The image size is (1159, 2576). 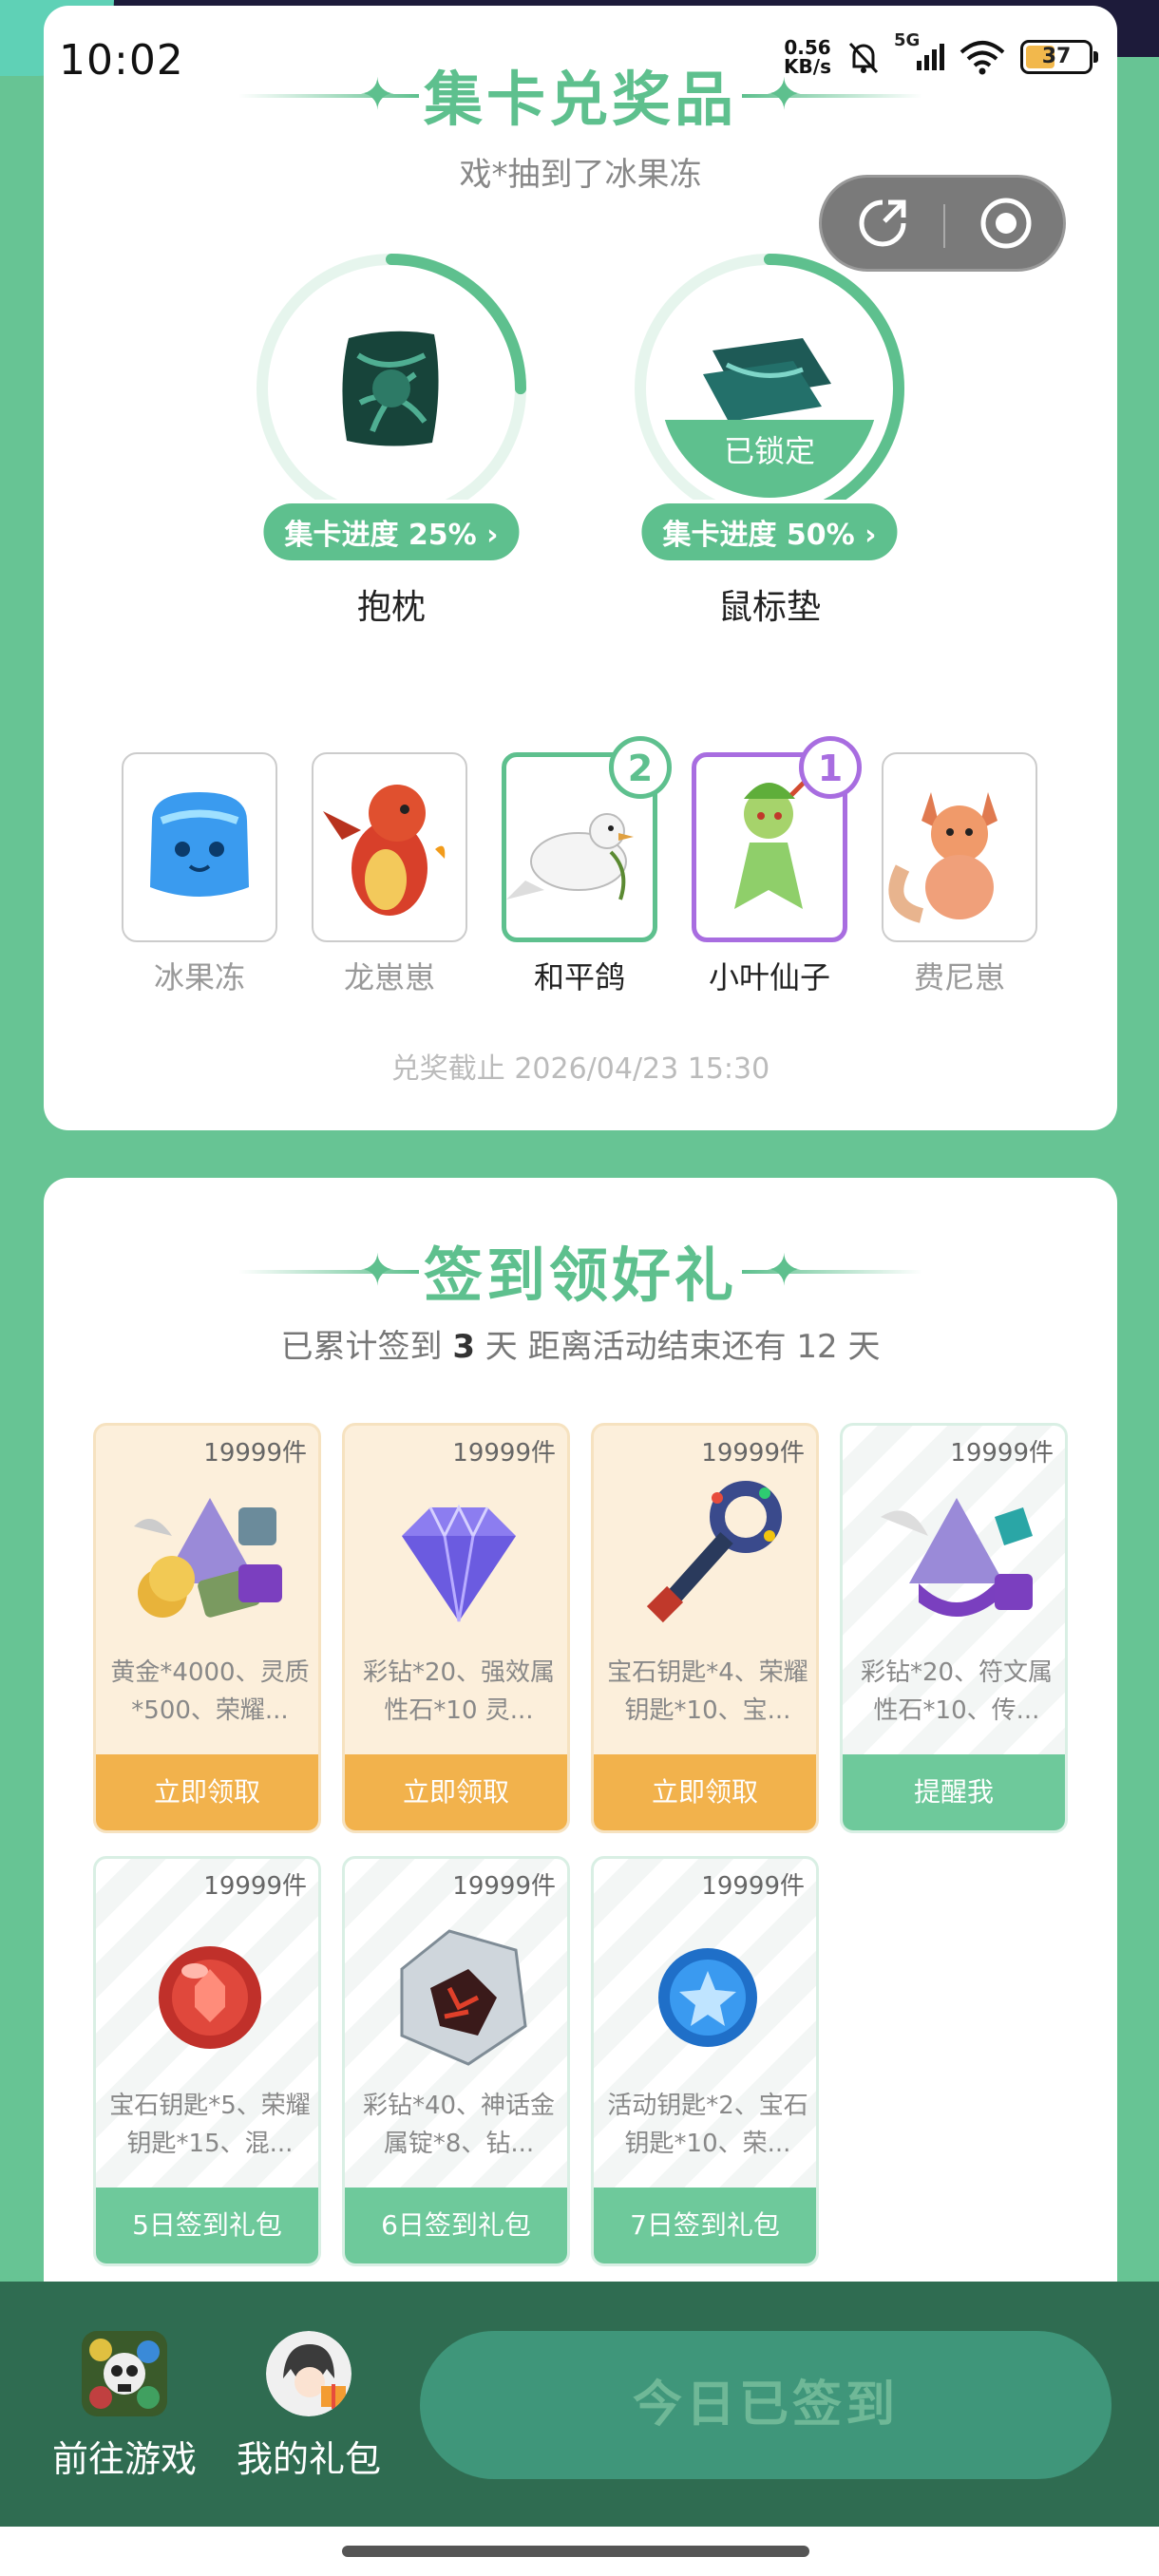 I want to click on prize-mousepad: 已锁定 集卡进度 50% › 鼠标垫, so click(x=769, y=440).